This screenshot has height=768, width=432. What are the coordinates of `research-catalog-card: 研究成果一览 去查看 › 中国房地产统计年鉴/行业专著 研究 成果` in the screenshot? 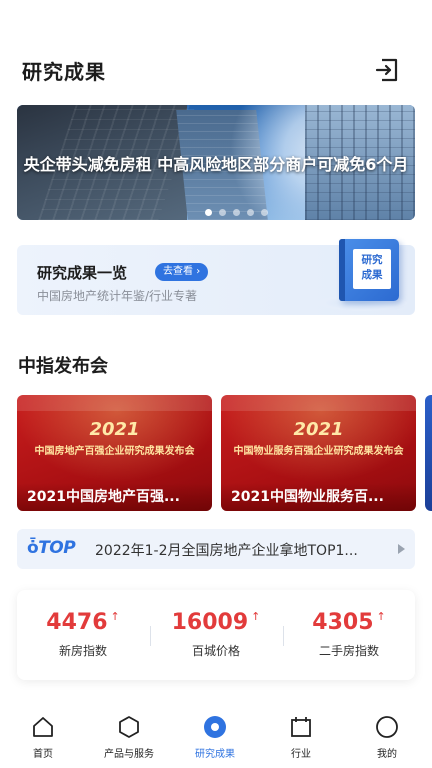 It's located at (216, 277).